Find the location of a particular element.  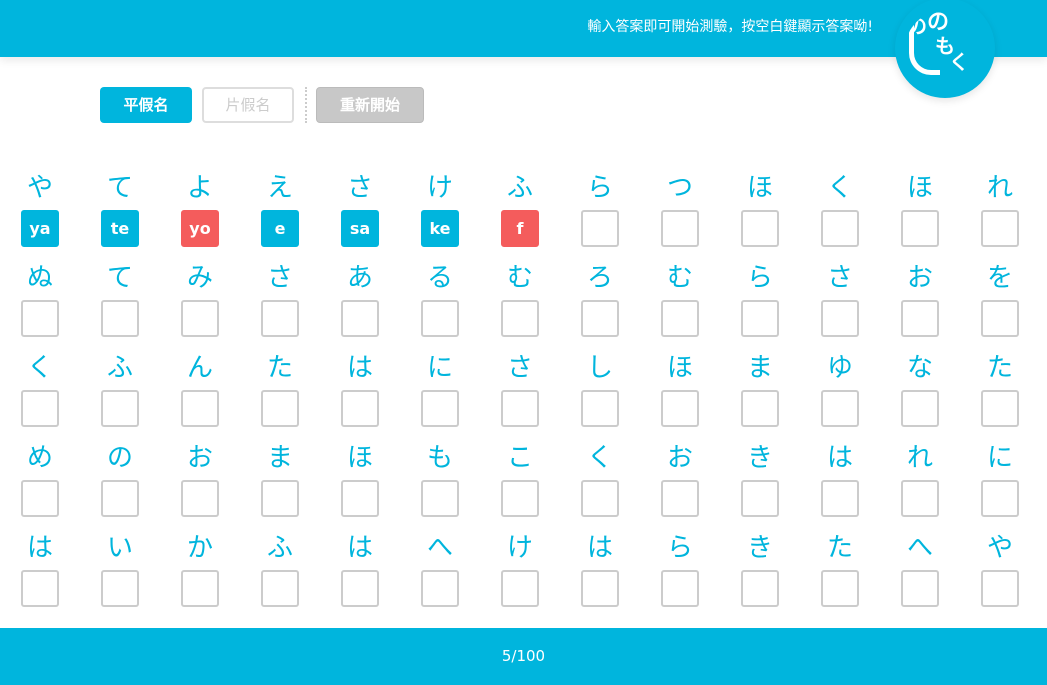

top-bar: 輸入答案即可開始測驗，按空白鍵顯示答案呦! is located at coordinates (523, 28).